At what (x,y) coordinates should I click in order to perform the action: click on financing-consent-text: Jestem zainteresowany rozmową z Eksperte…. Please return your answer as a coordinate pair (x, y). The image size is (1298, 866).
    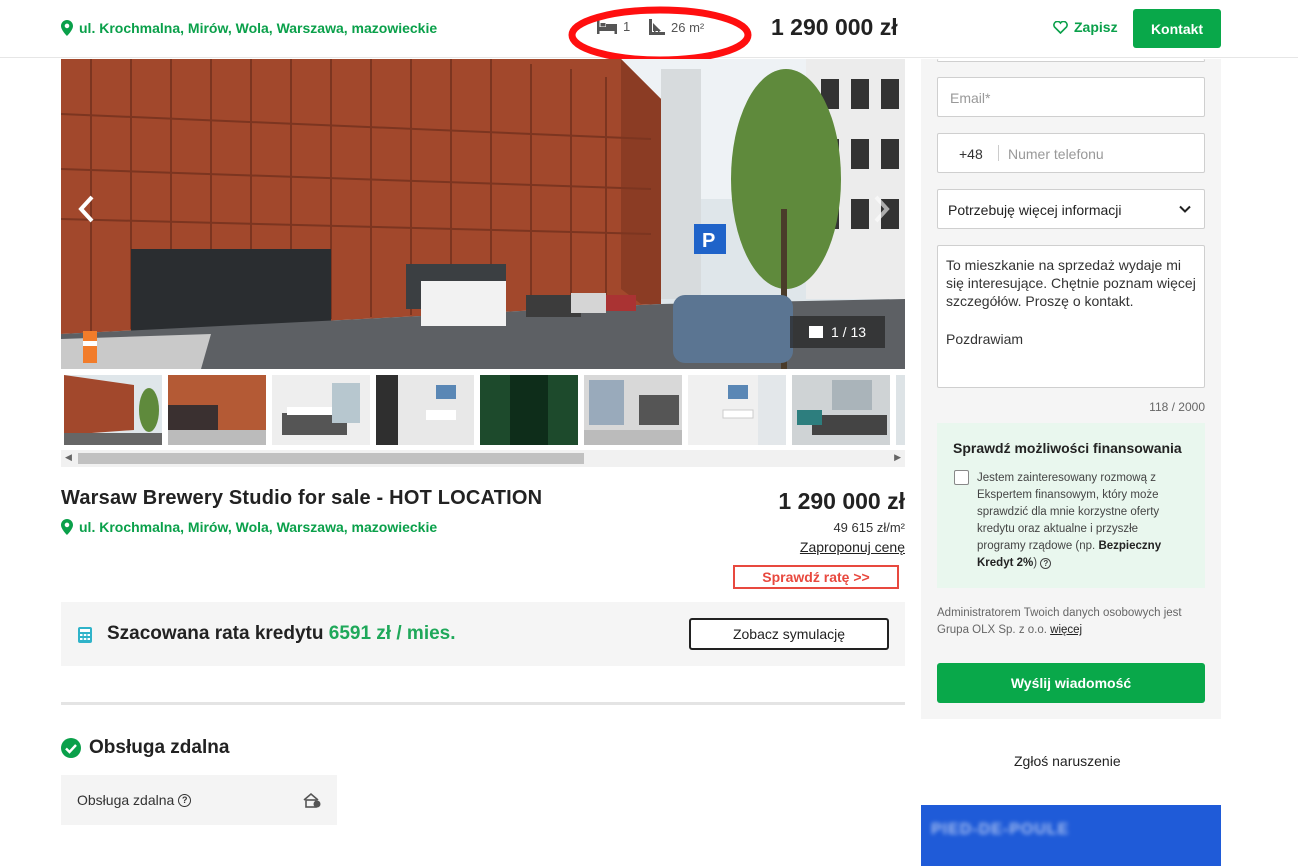
    Looking at the image, I should click on (1083, 521).